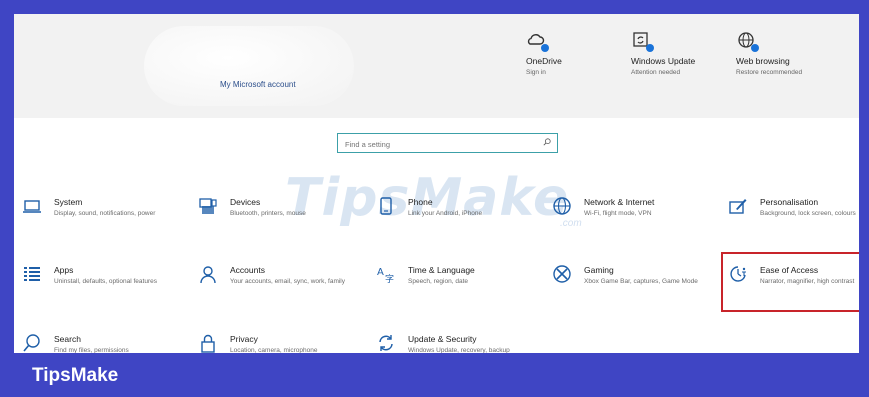  What do you see at coordinates (68, 202) in the screenshot?
I see `category-title: System` at bounding box center [68, 202].